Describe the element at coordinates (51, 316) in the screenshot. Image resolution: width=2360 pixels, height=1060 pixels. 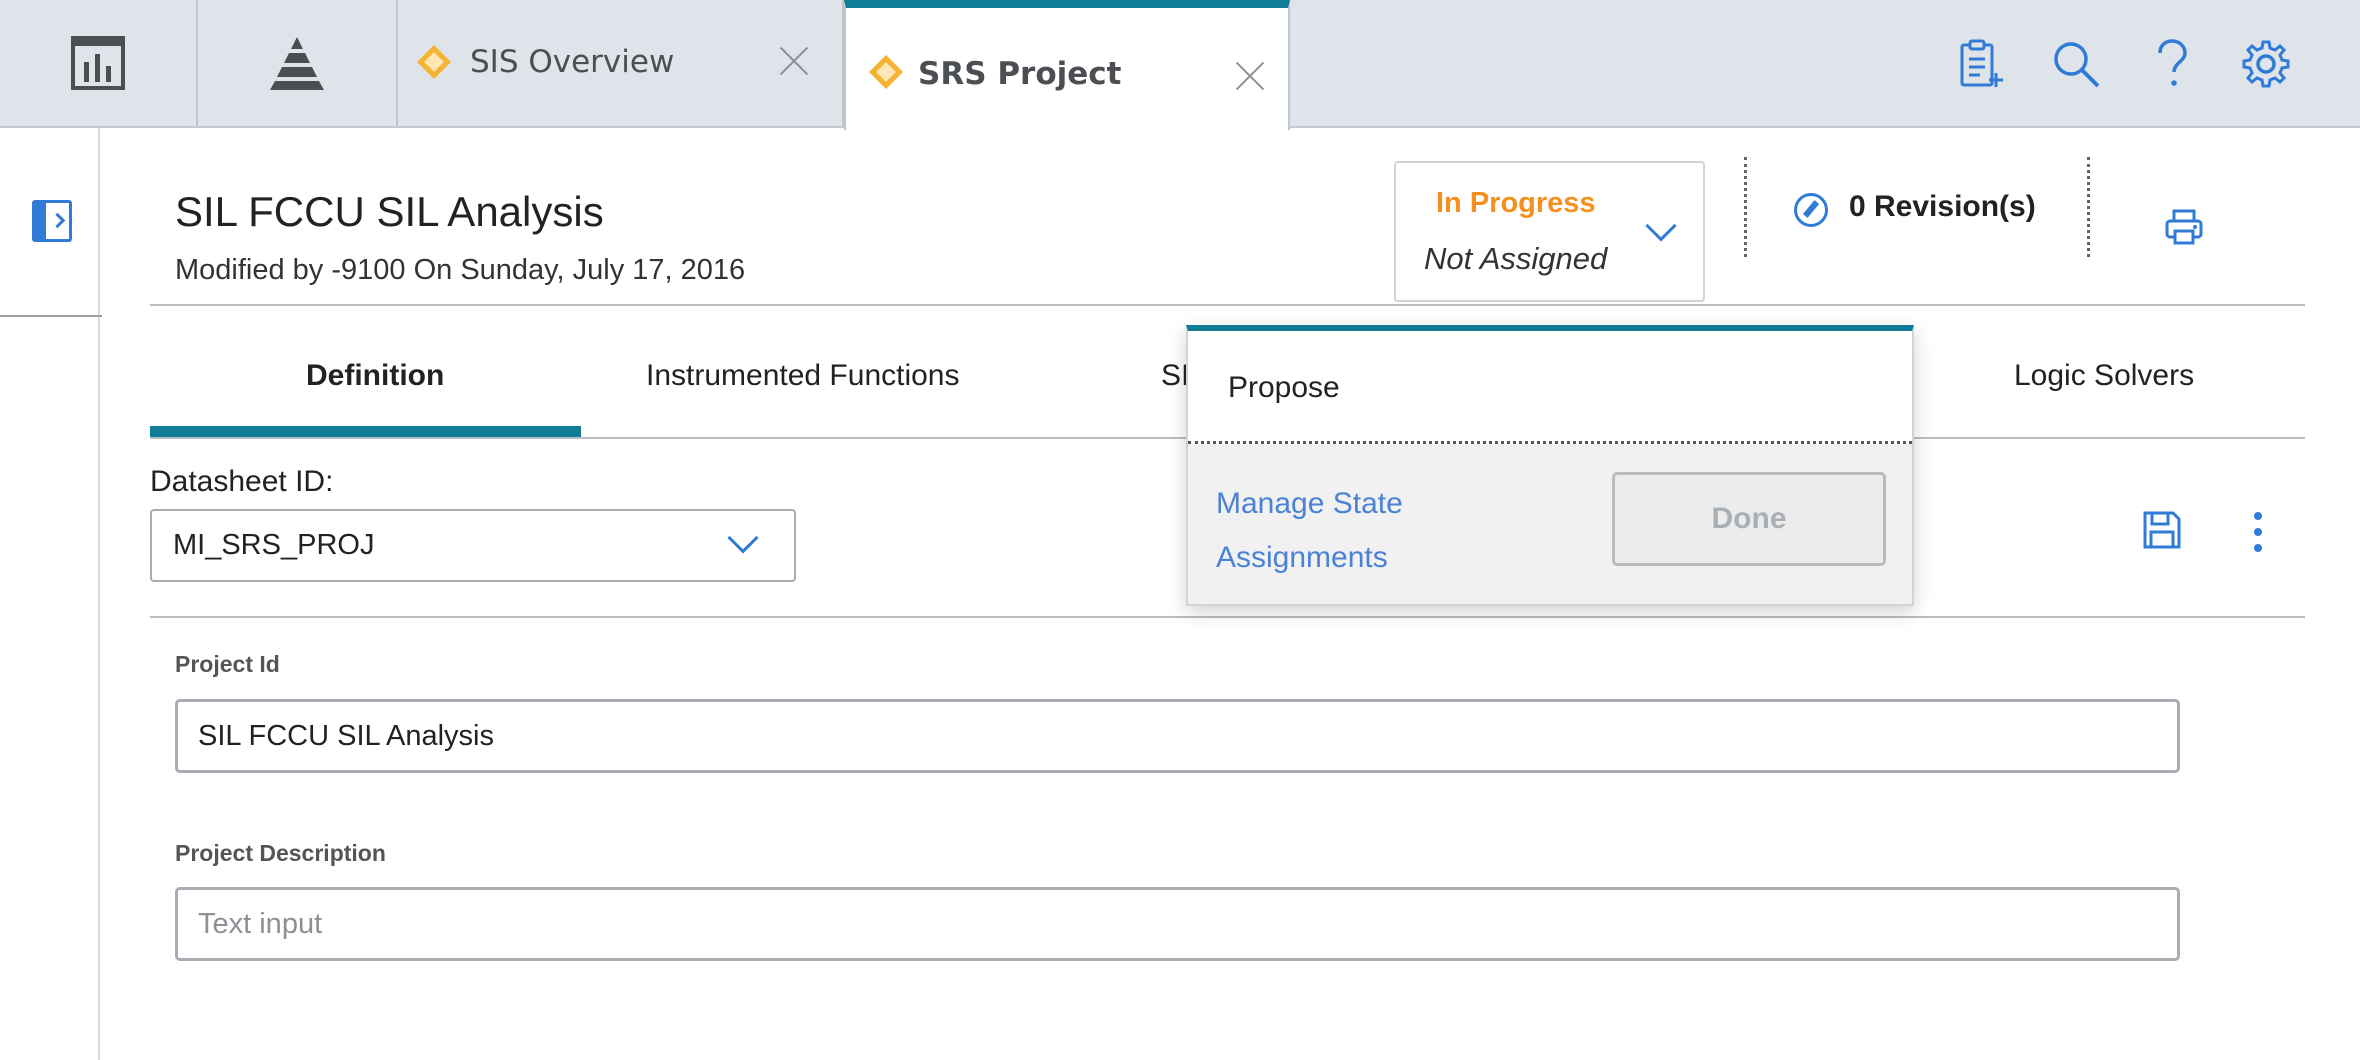
I see `rail-divider` at that location.